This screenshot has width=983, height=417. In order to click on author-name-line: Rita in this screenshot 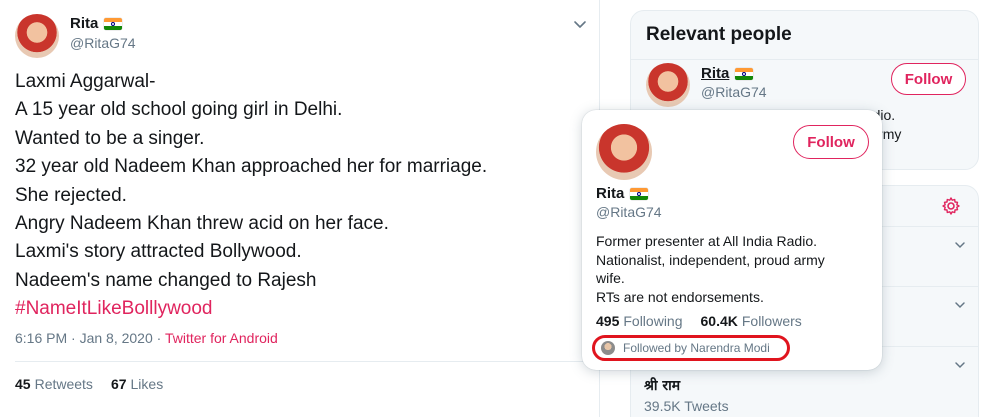, I will do `click(96, 23)`.